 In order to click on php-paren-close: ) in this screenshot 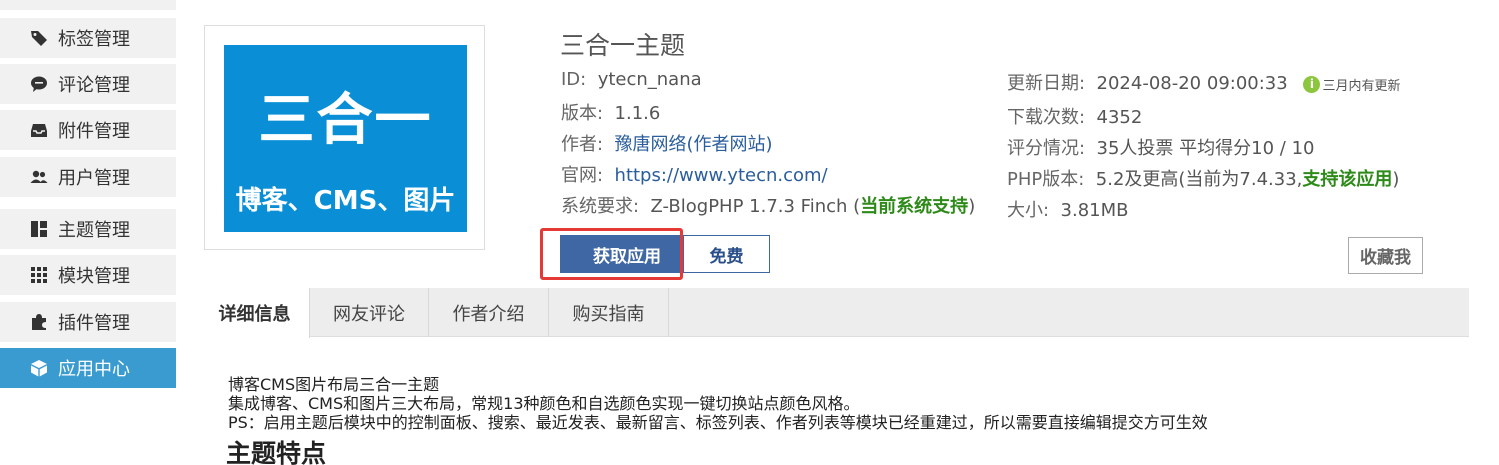, I will do `click(1396, 179)`.